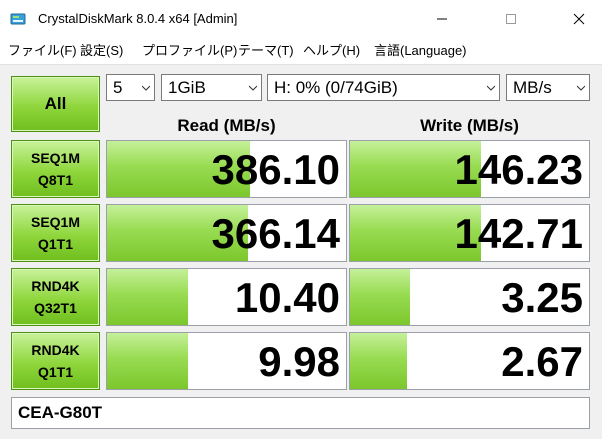  Describe the element at coordinates (542, 297) in the screenshot. I see `write-value: 3.25` at that location.